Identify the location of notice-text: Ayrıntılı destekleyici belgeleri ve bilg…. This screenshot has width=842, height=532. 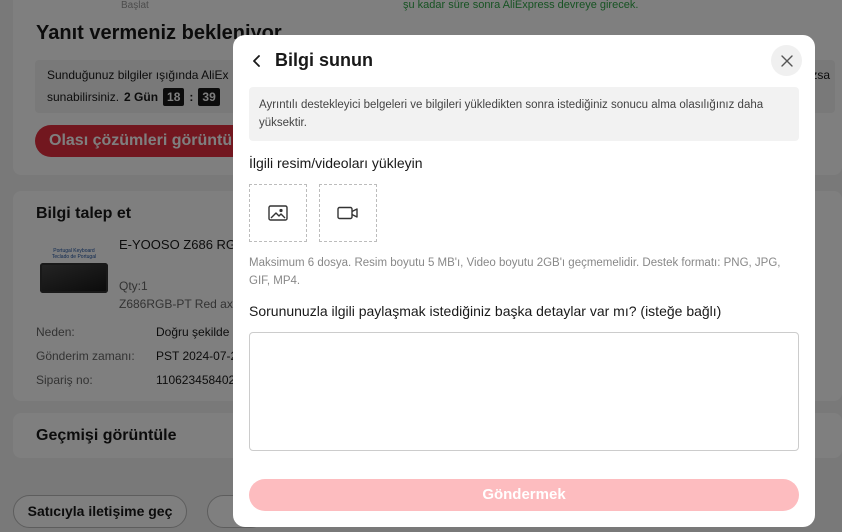
(511, 114).